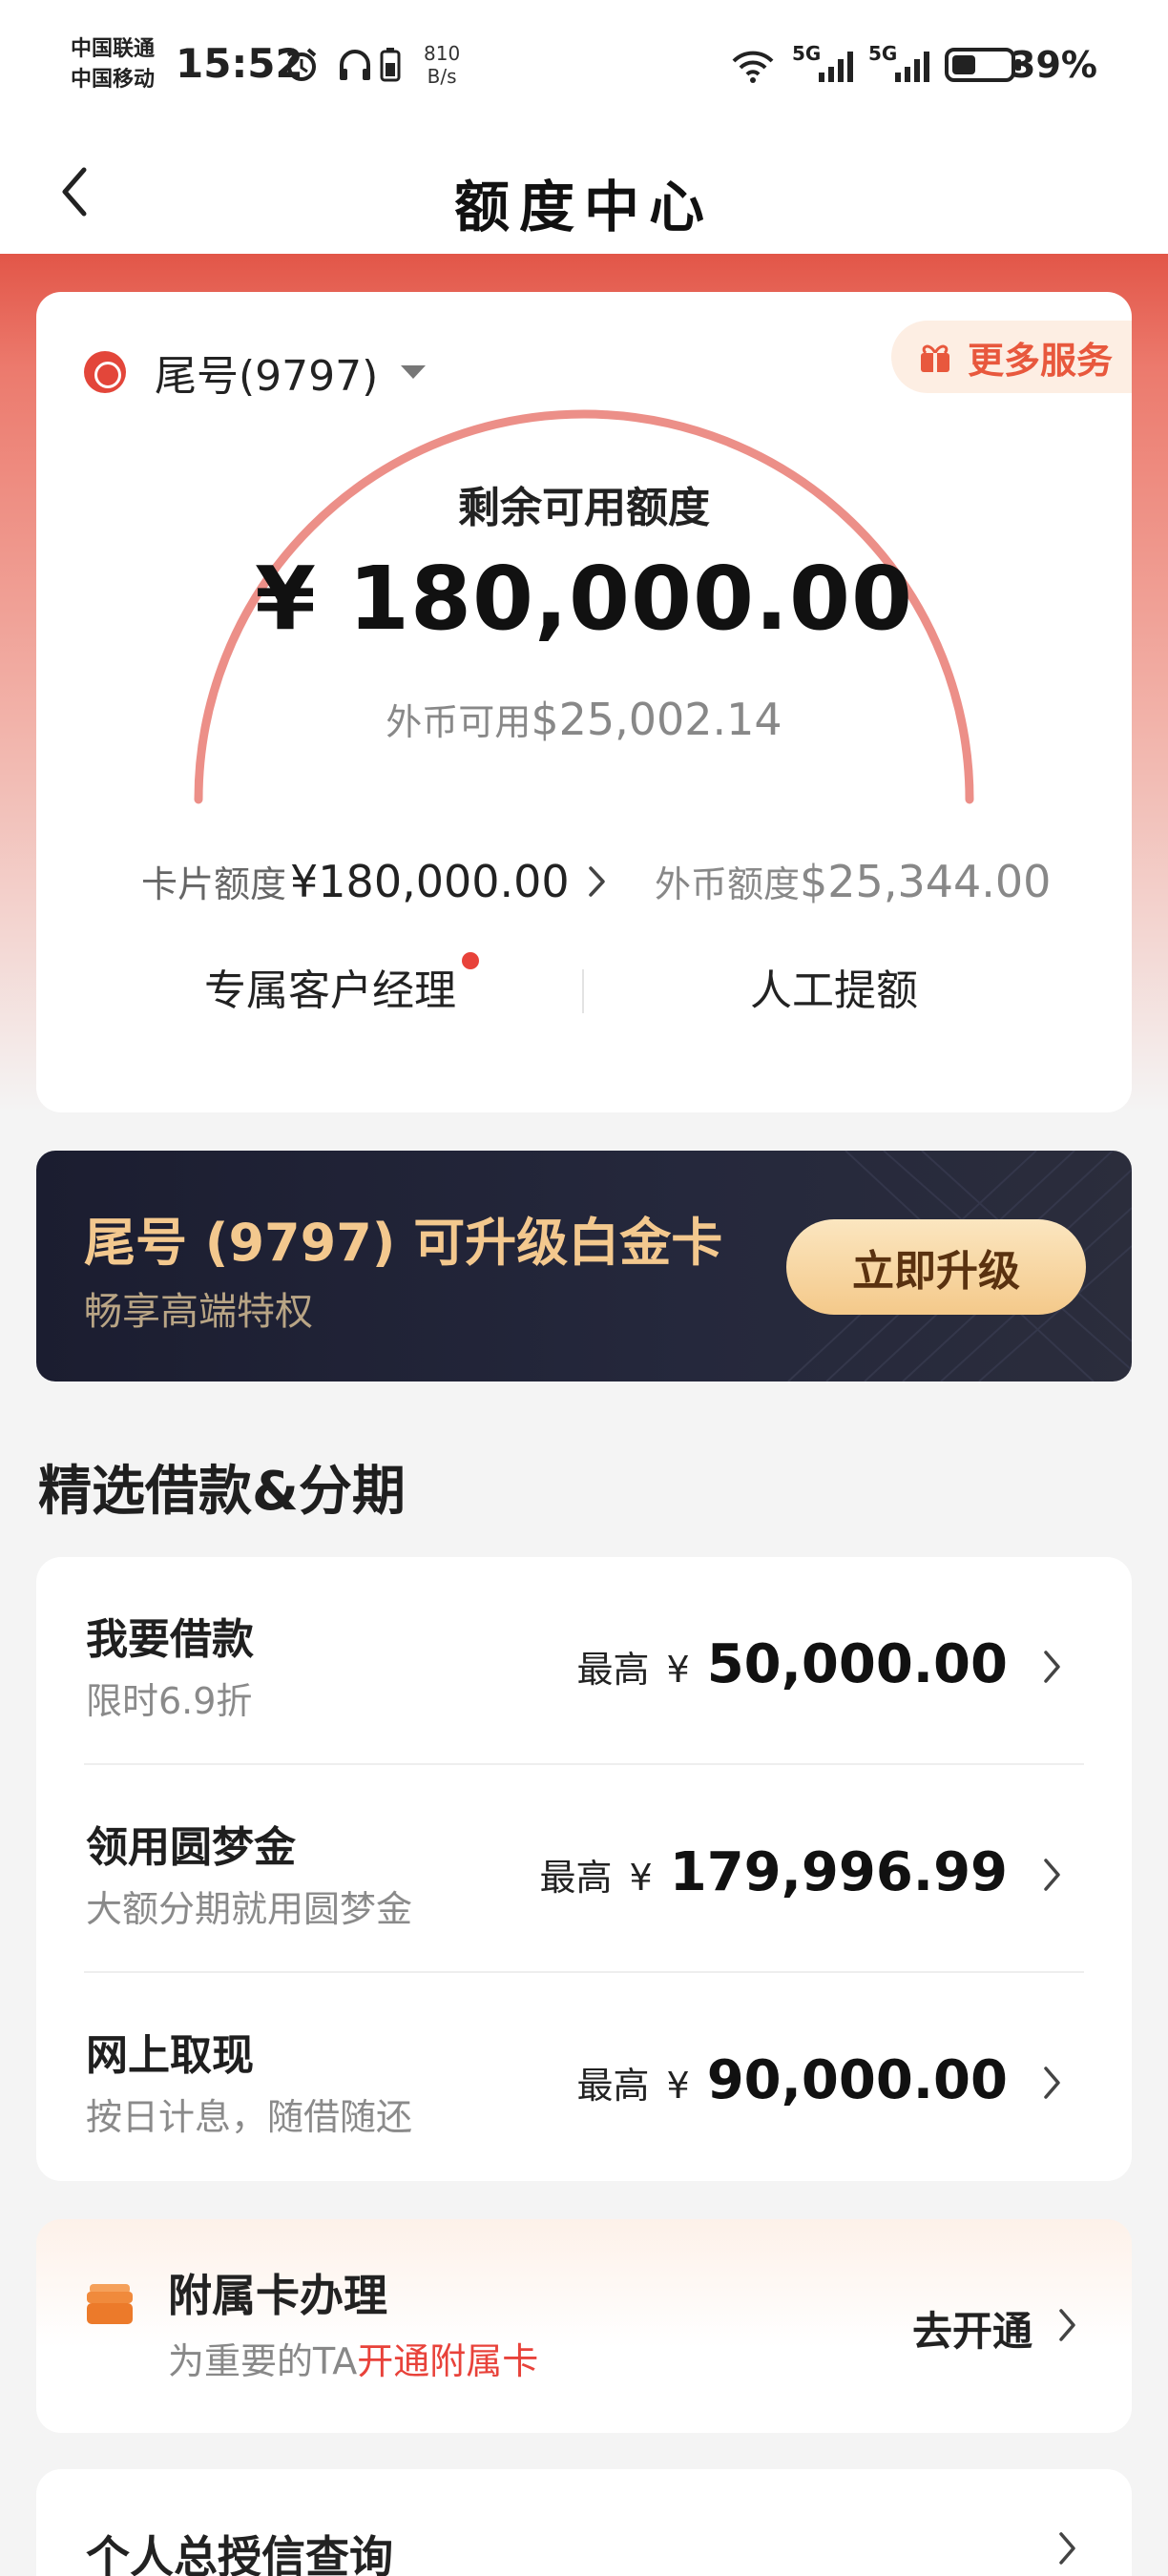  I want to click on wifi-icon, so click(753, 67).